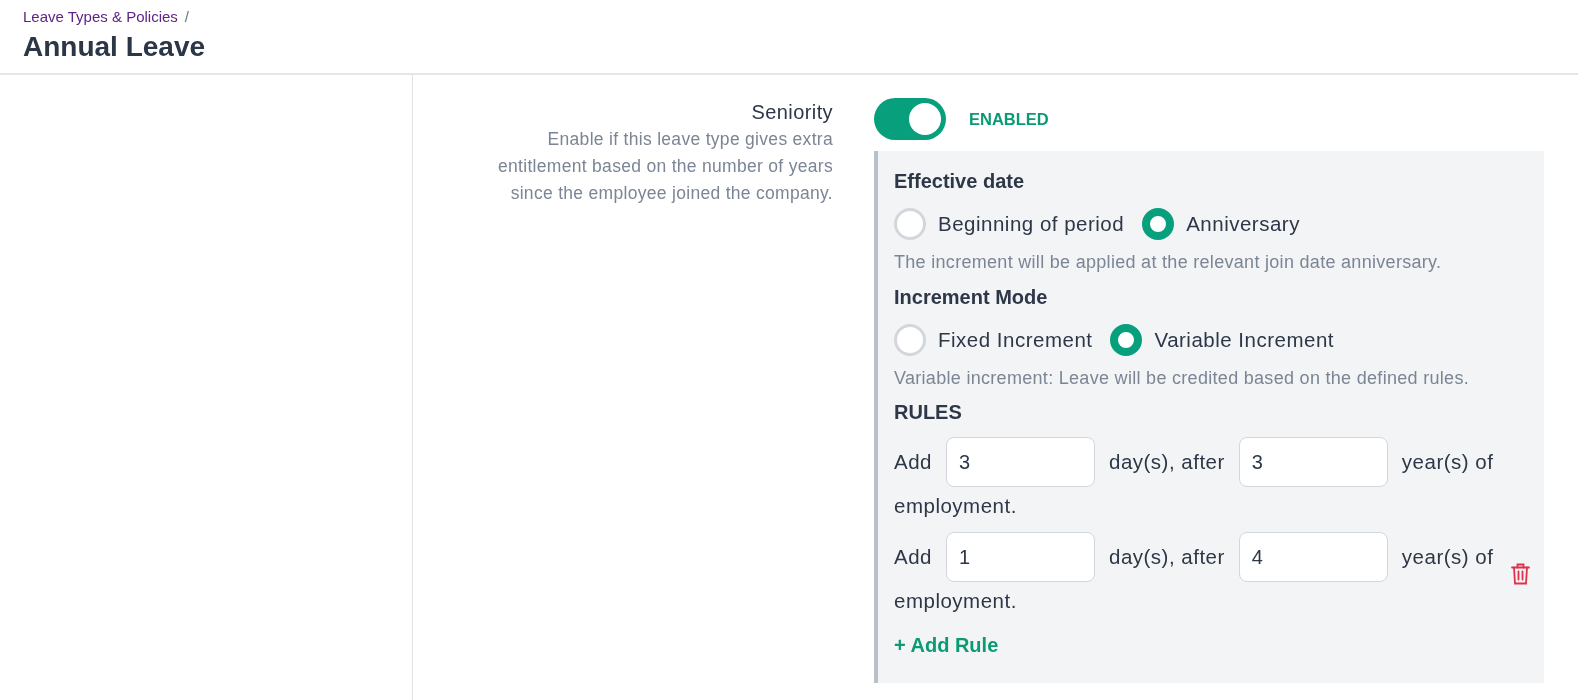 The width and height of the screenshot is (1578, 700). Describe the element at coordinates (1313, 557) in the screenshot. I see `years-input: 4` at that location.